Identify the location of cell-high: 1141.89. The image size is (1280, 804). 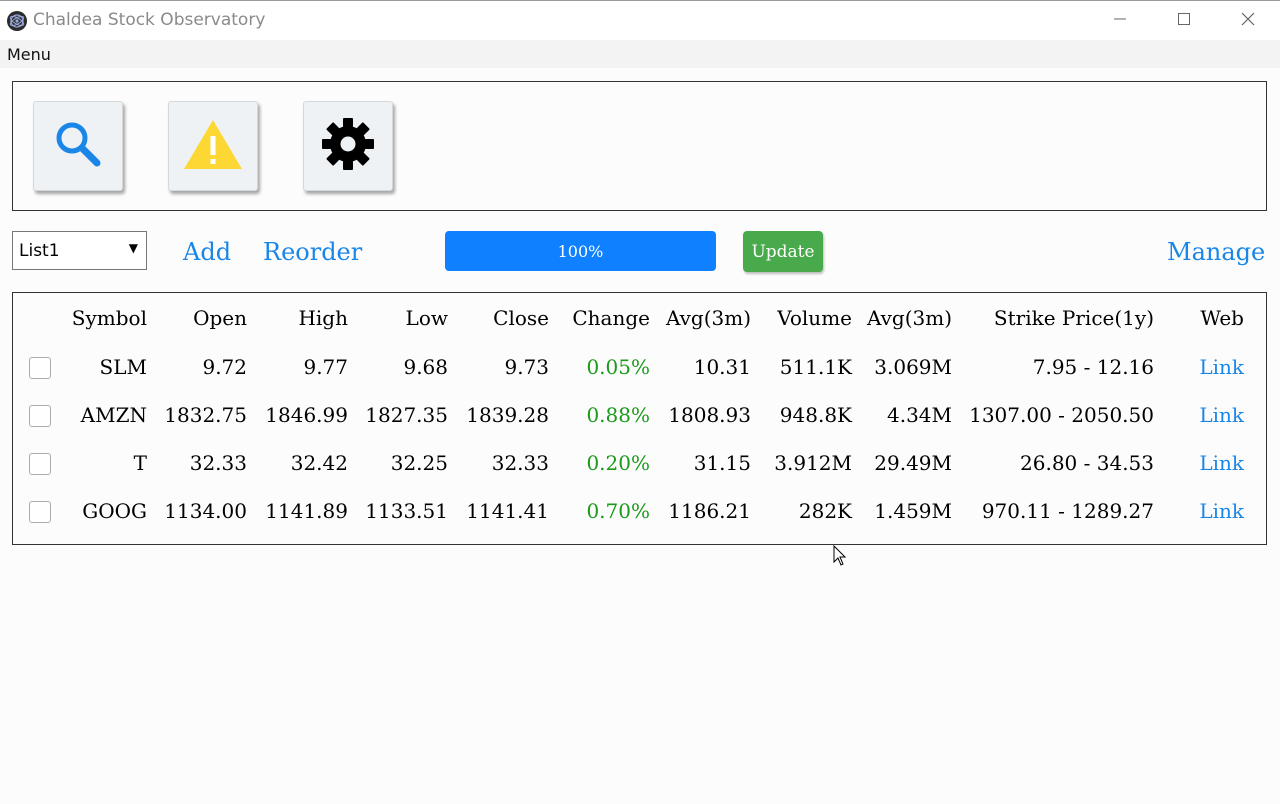
(306, 511).